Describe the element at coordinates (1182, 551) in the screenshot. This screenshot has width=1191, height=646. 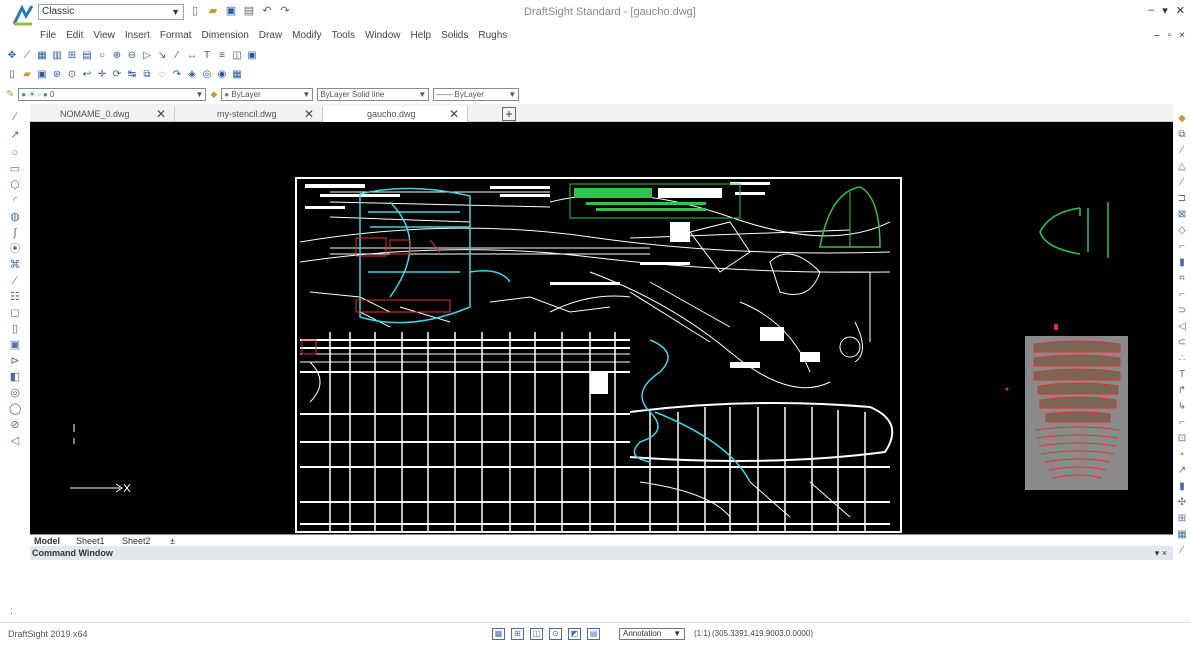
I see `toolbox-icon: ⁄` at that location.